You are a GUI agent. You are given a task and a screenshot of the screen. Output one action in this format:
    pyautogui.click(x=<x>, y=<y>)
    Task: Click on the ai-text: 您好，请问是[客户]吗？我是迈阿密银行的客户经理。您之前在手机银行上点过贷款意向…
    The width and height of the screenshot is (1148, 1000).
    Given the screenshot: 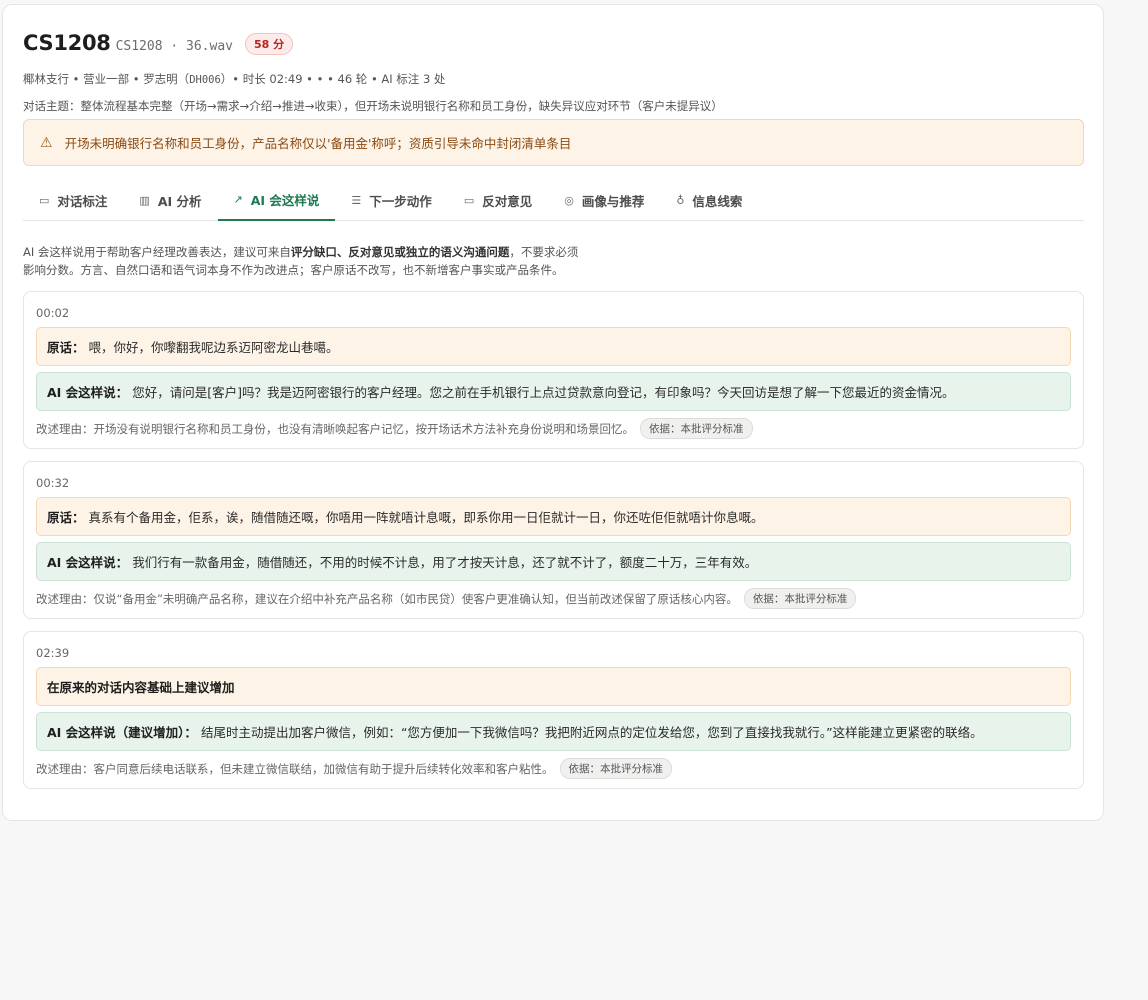 What is the action you would take?
    pyautogui.click(x=543, y=392)
    